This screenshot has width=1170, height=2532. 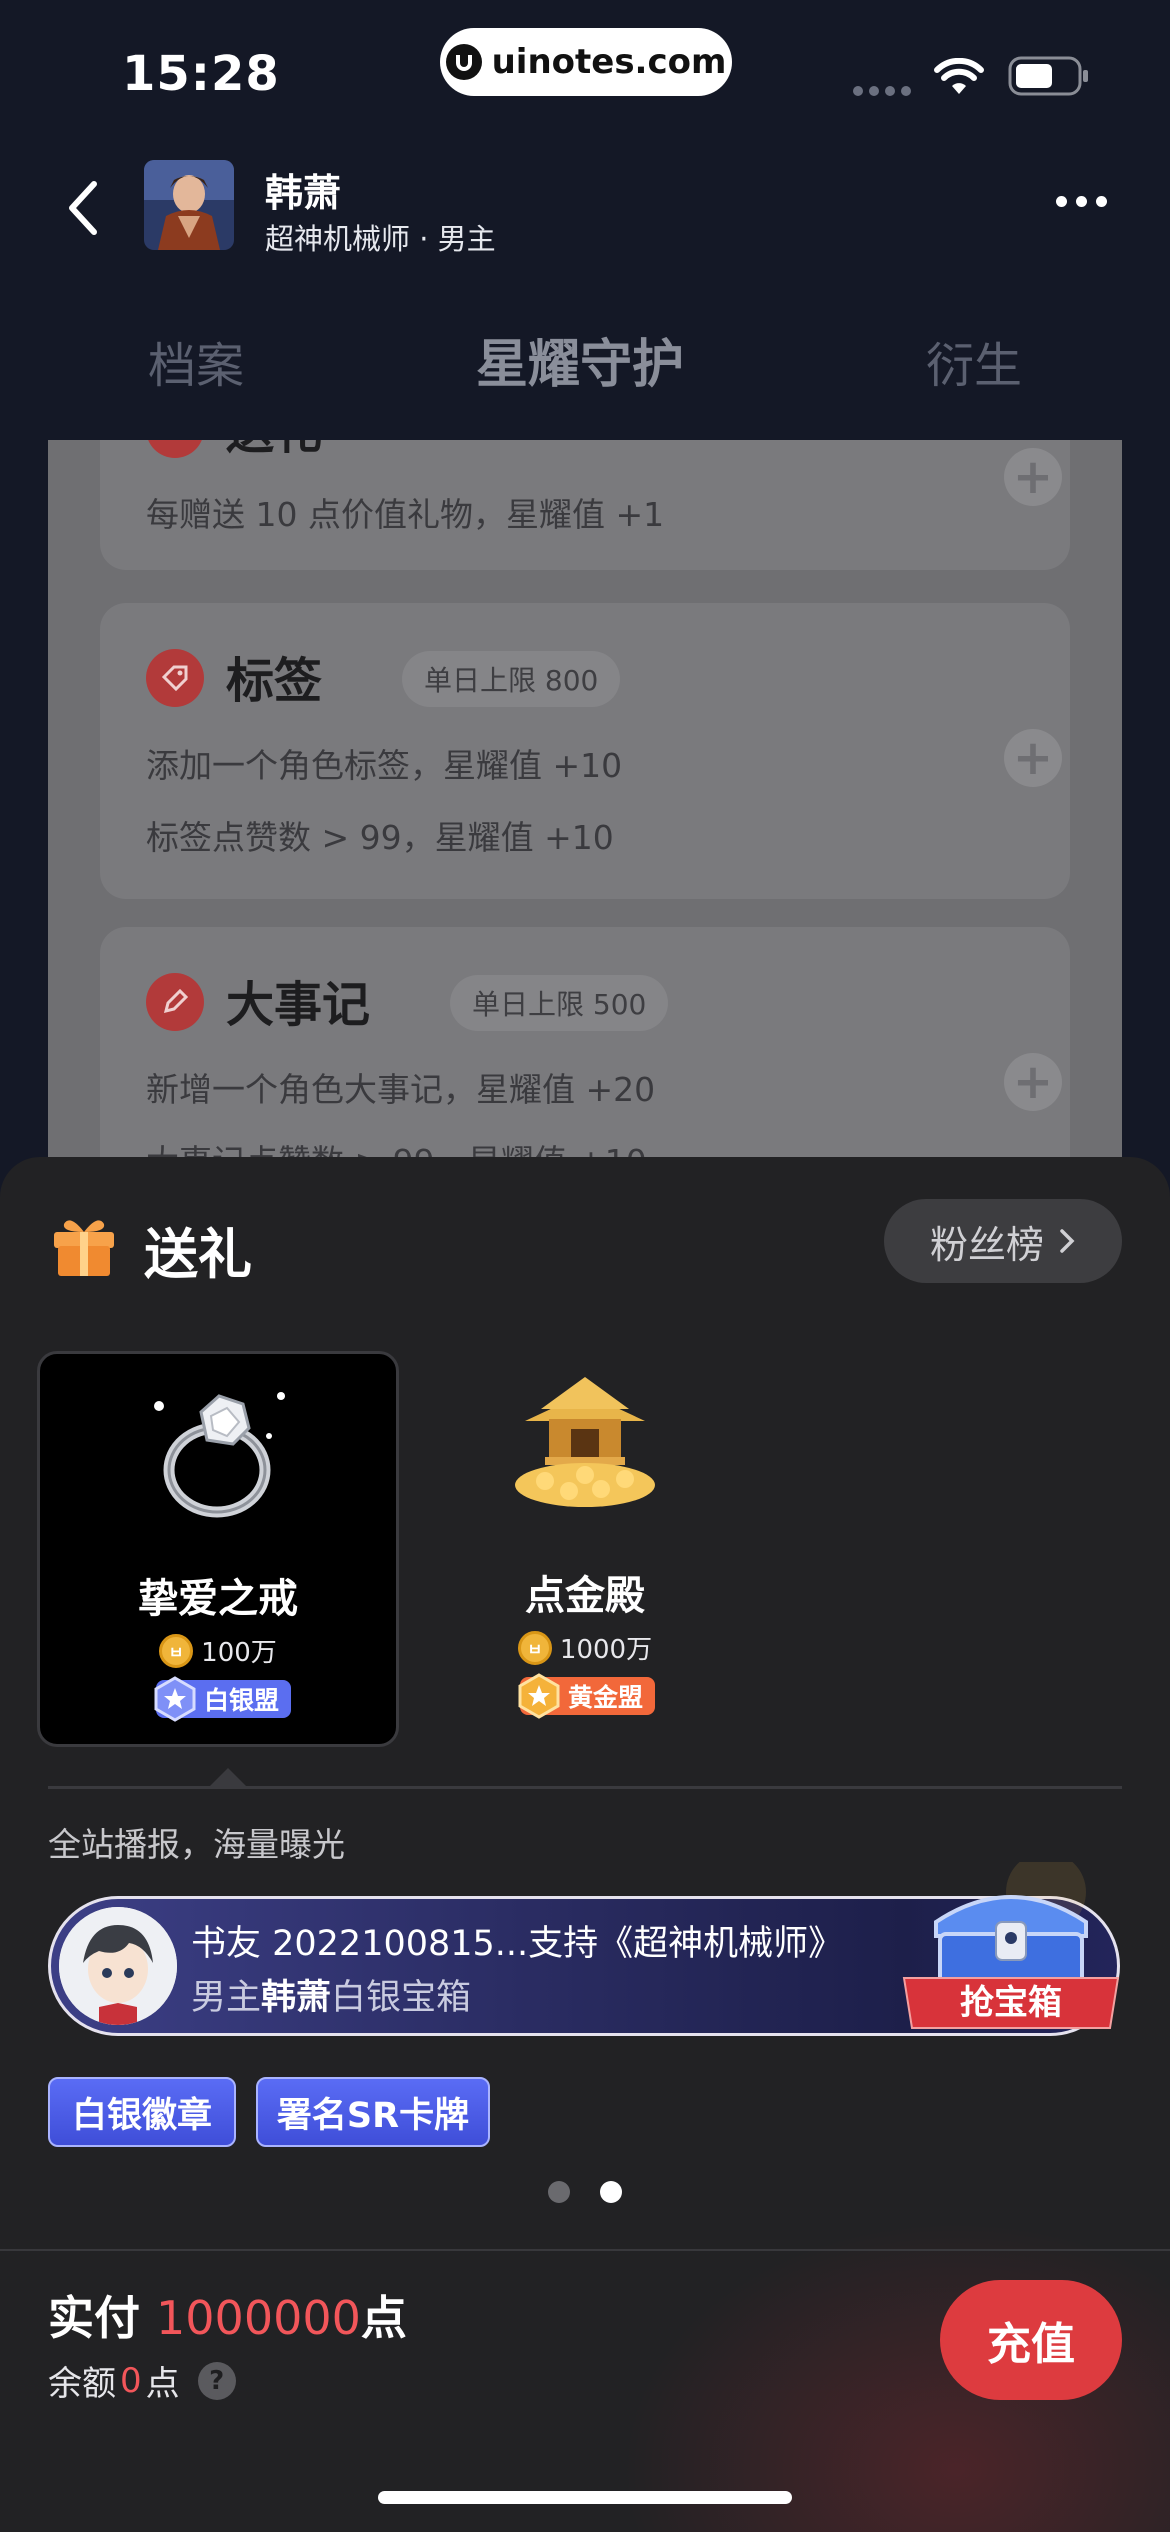 What do you see at coordinates (401, 1998) in the screenshot?
I see `broadcast-chest-type: 白银宝箱` at bounding box center [401, 1998].